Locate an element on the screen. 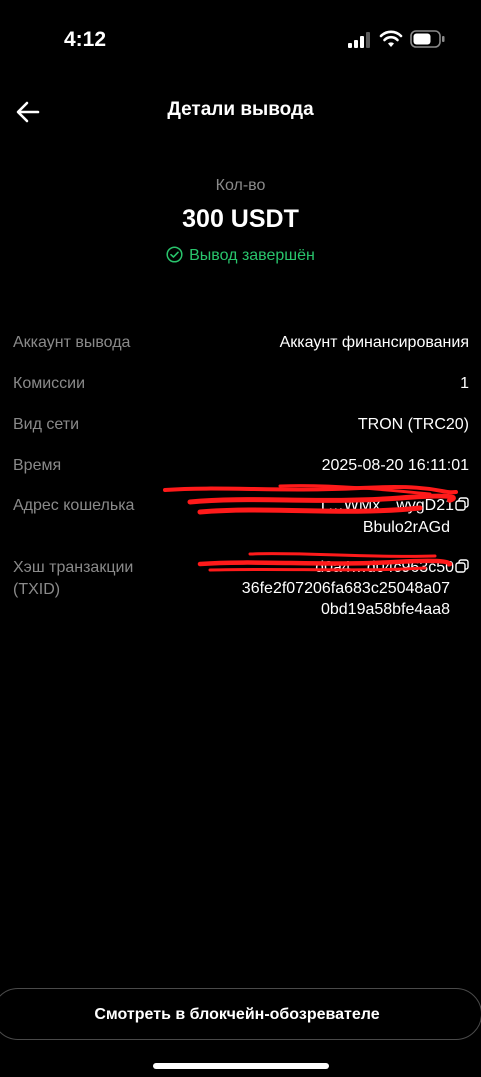 Image resolution: width=481 pixels, height=1077 pixels. fee-value: 1 is located at coordinates (464, 383).